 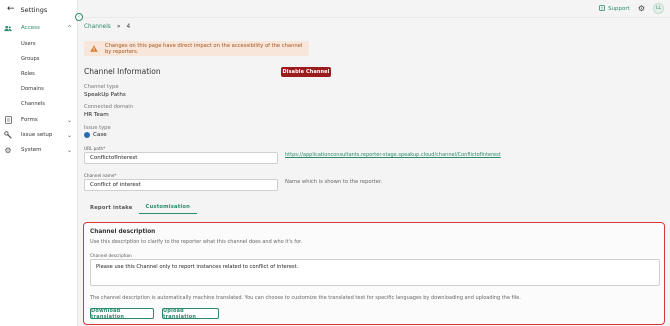 I want to click on connected-domain-value: HR Team, so click(x=96, y=115).